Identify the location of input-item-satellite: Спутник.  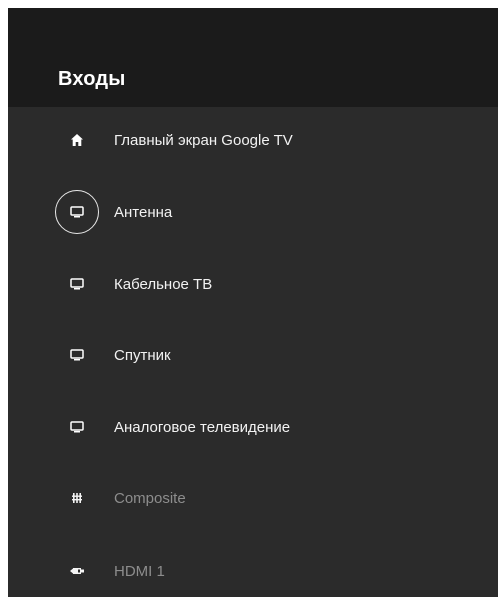
(253, 355).